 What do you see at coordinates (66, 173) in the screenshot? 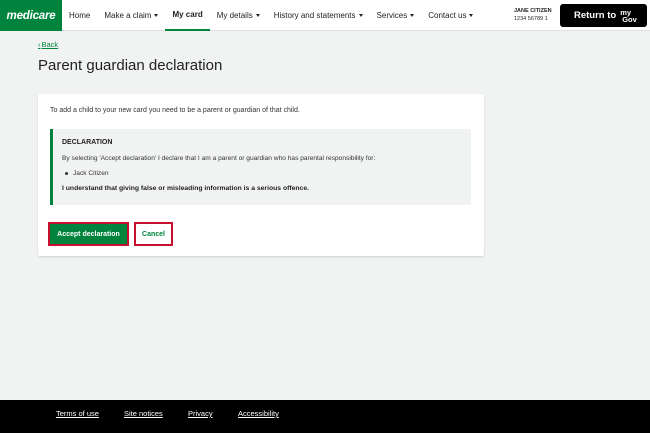
I see `bullet-icon` at bounding box center [66, 173].